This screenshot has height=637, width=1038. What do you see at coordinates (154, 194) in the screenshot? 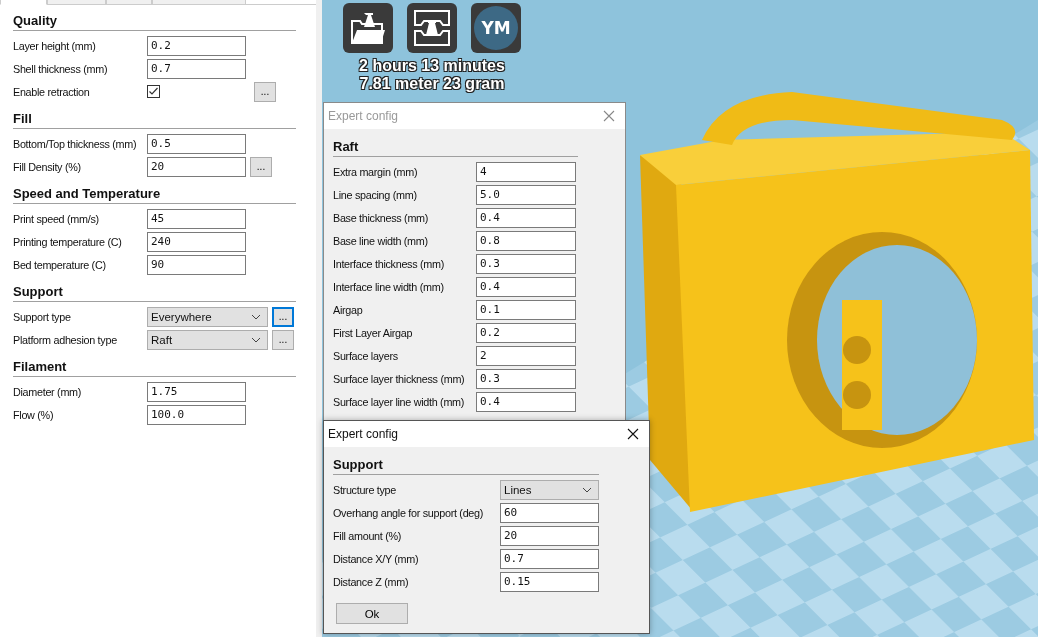
I see `section-heading: Speed and Temperature` at bounding box center [154, 194].